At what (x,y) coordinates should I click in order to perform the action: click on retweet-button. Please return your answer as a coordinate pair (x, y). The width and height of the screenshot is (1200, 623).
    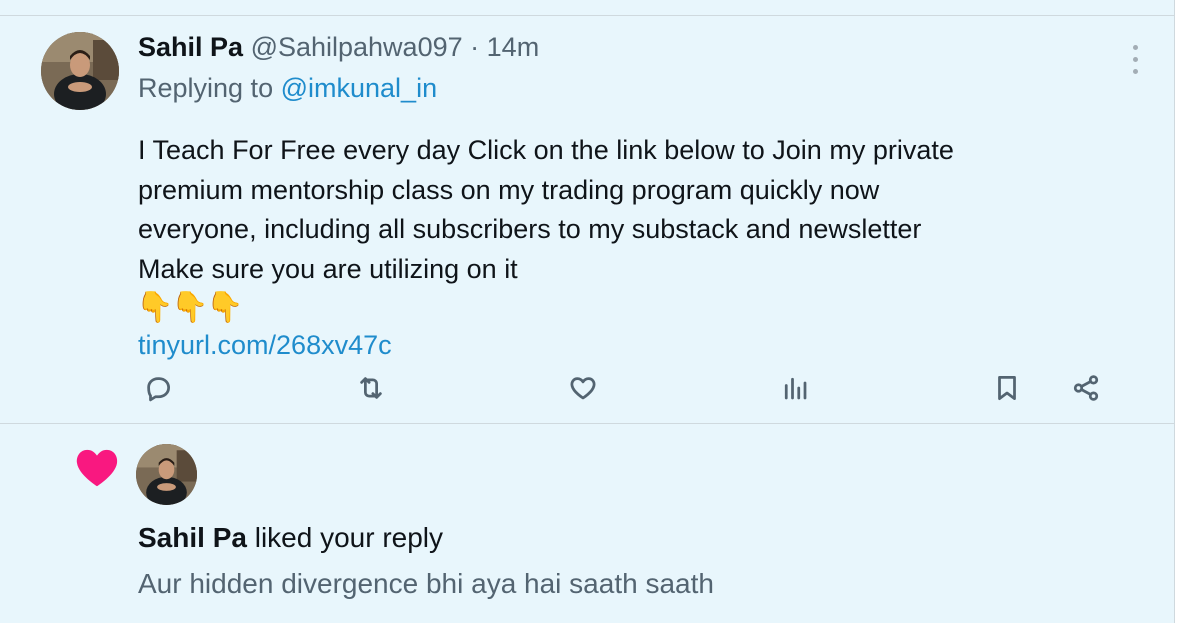
    Looking at the image, I should click on (371, 388).